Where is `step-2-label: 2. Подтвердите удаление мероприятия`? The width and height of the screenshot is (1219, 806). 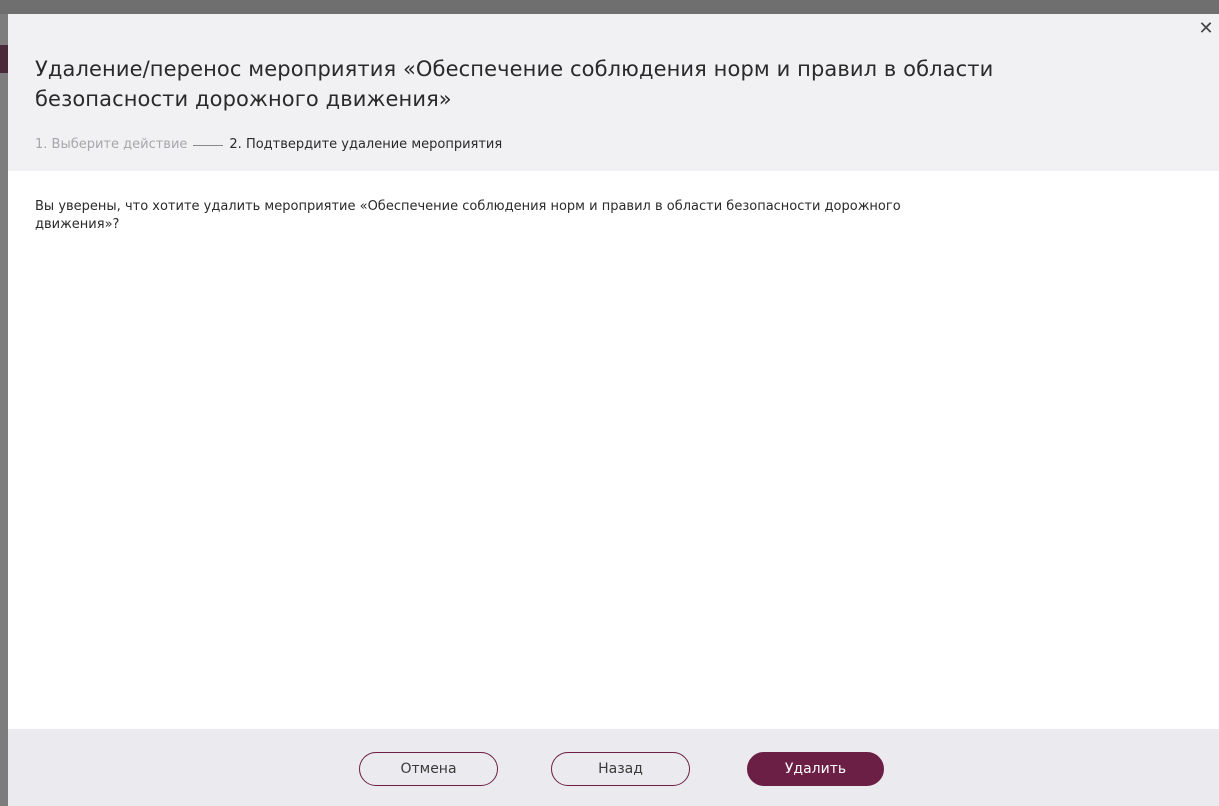
step-2-label: 2. Подтвердите удаление мероприятия is located at coordinates (366, 144).